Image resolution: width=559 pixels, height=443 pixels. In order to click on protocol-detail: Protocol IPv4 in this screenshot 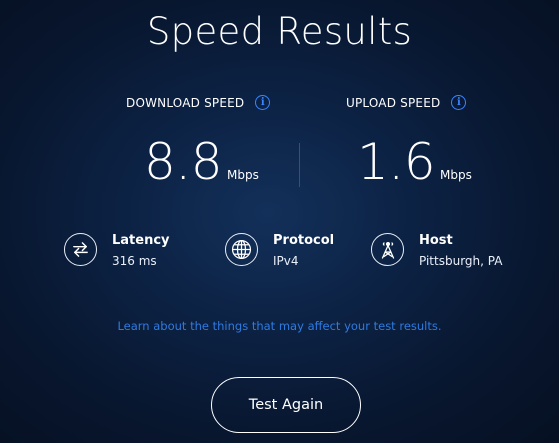, I will do `click(279, 251)`.